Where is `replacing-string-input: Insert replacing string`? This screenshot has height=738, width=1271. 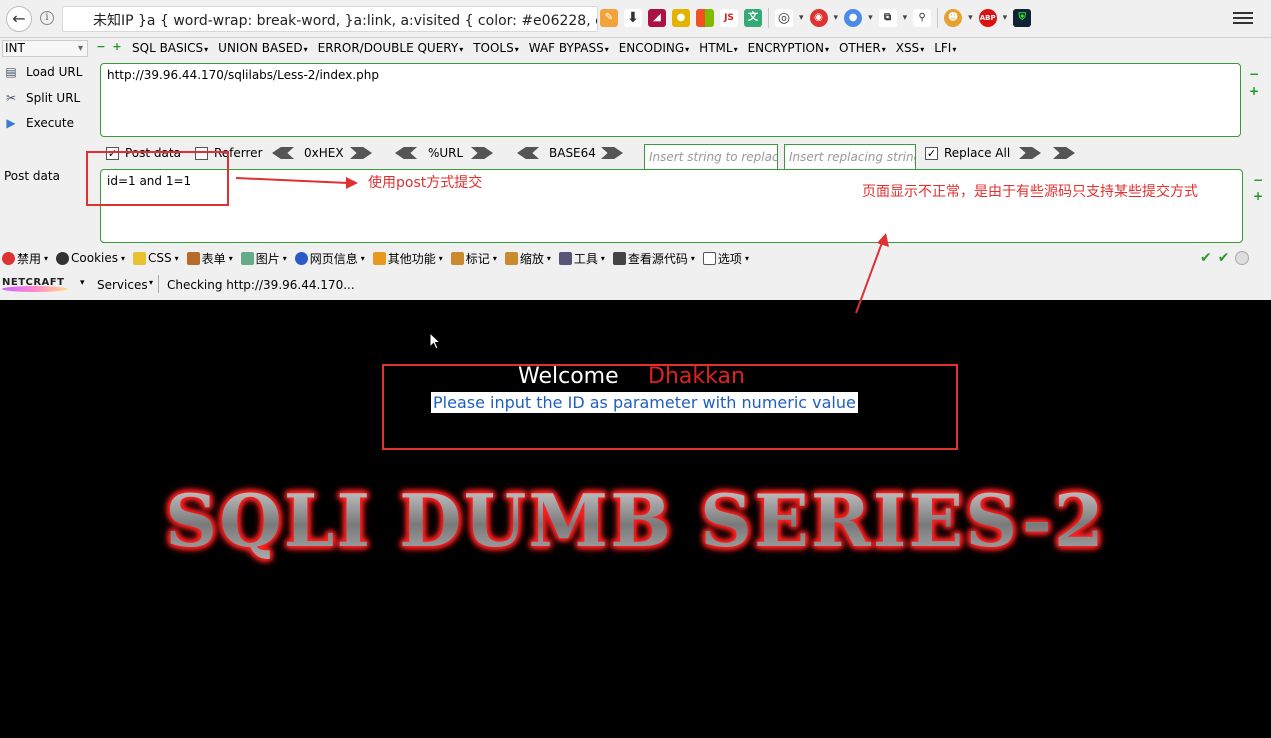
replacing-string-input: Insert replacing string is located at coordinates (850, 157).